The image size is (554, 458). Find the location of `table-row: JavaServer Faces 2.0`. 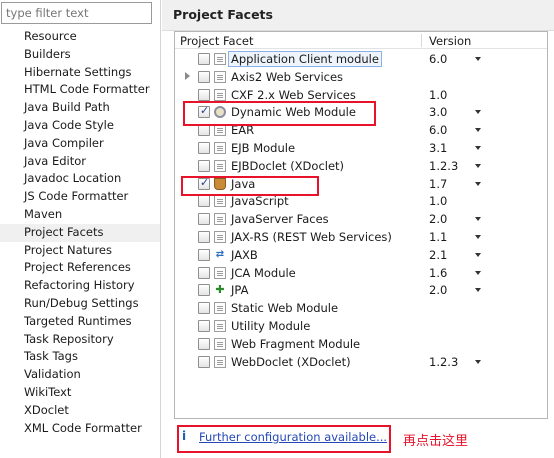

table-row: JavaServer Faces 2.0 is located at coordinates (361, 219).